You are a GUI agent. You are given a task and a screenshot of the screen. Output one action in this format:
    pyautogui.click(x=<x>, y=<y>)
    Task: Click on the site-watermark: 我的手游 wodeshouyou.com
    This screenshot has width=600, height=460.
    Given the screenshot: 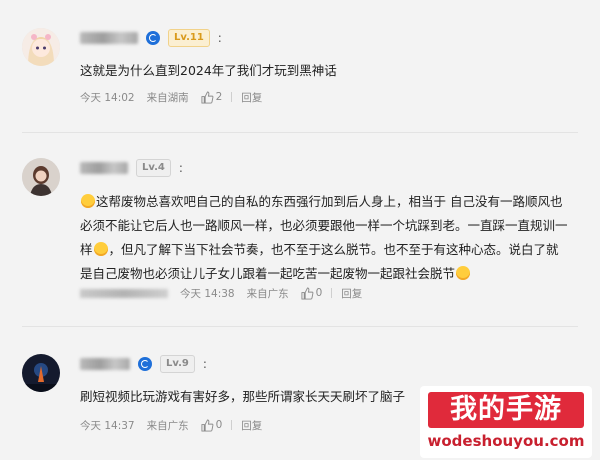 What is the action you would take?
    pyautogui.click(x=506, y=422)
    